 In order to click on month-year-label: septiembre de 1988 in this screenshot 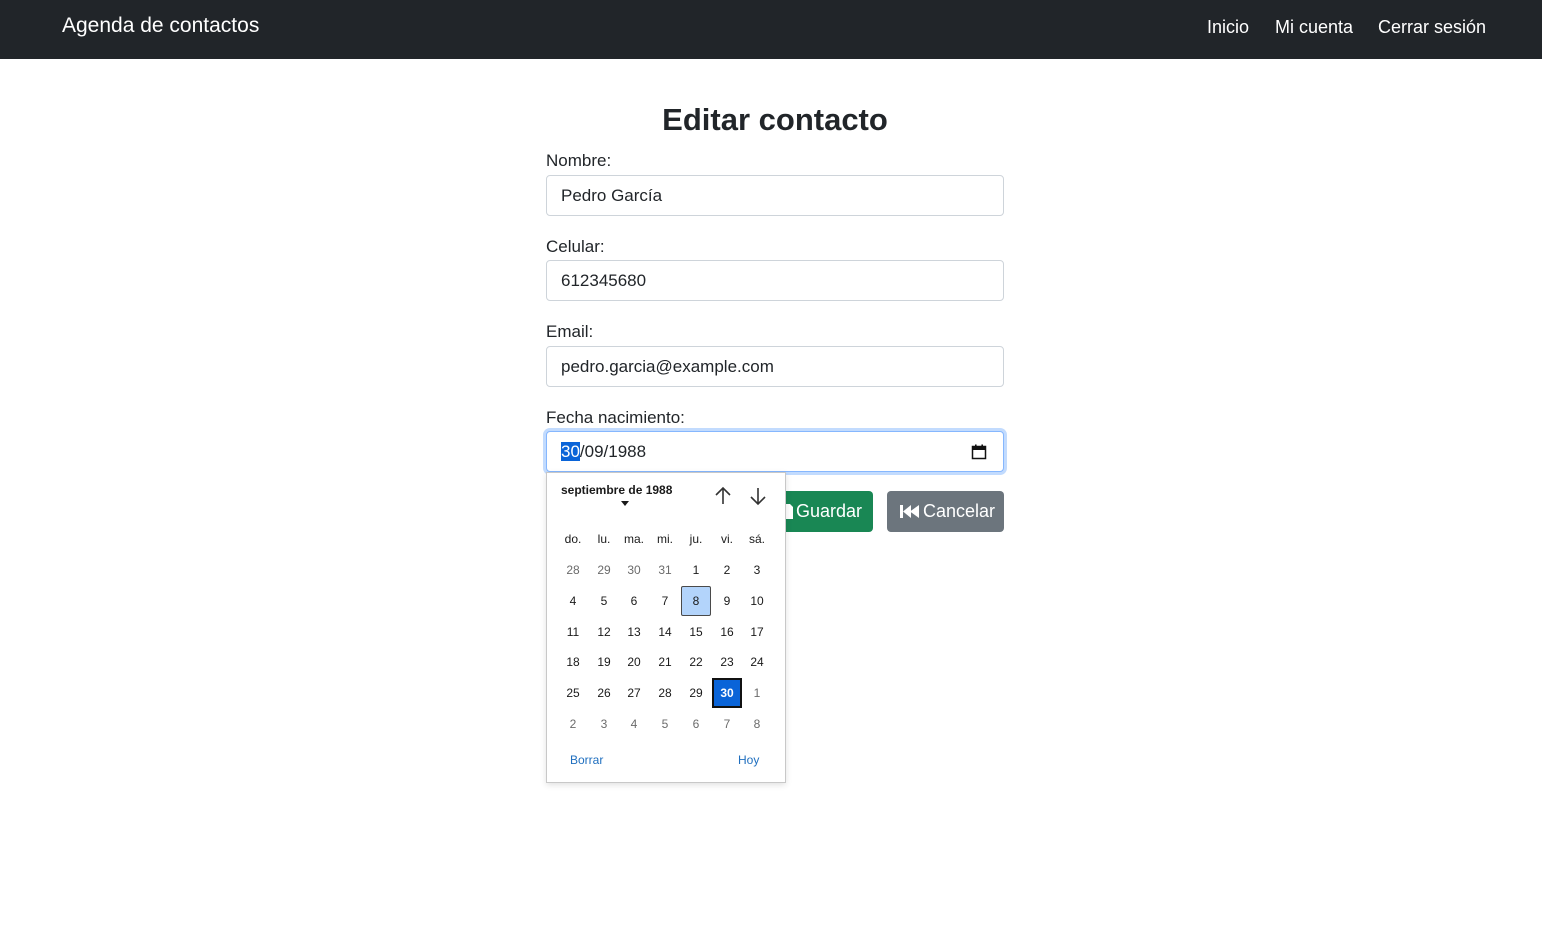, I will do `click(616, 490)`.